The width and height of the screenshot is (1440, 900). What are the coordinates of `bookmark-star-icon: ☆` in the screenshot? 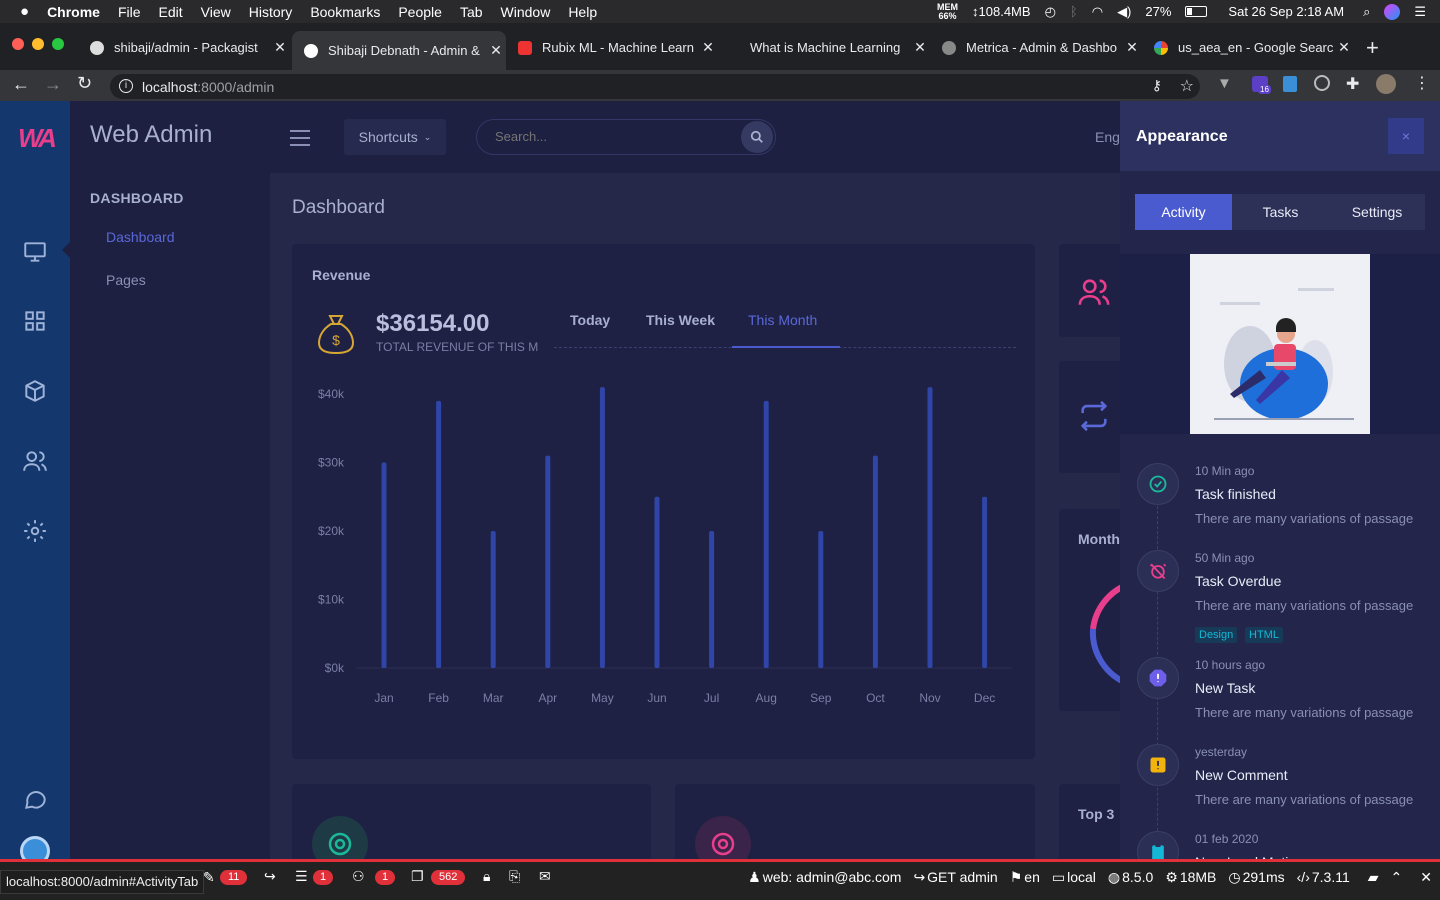 It's located at (1187, 86).